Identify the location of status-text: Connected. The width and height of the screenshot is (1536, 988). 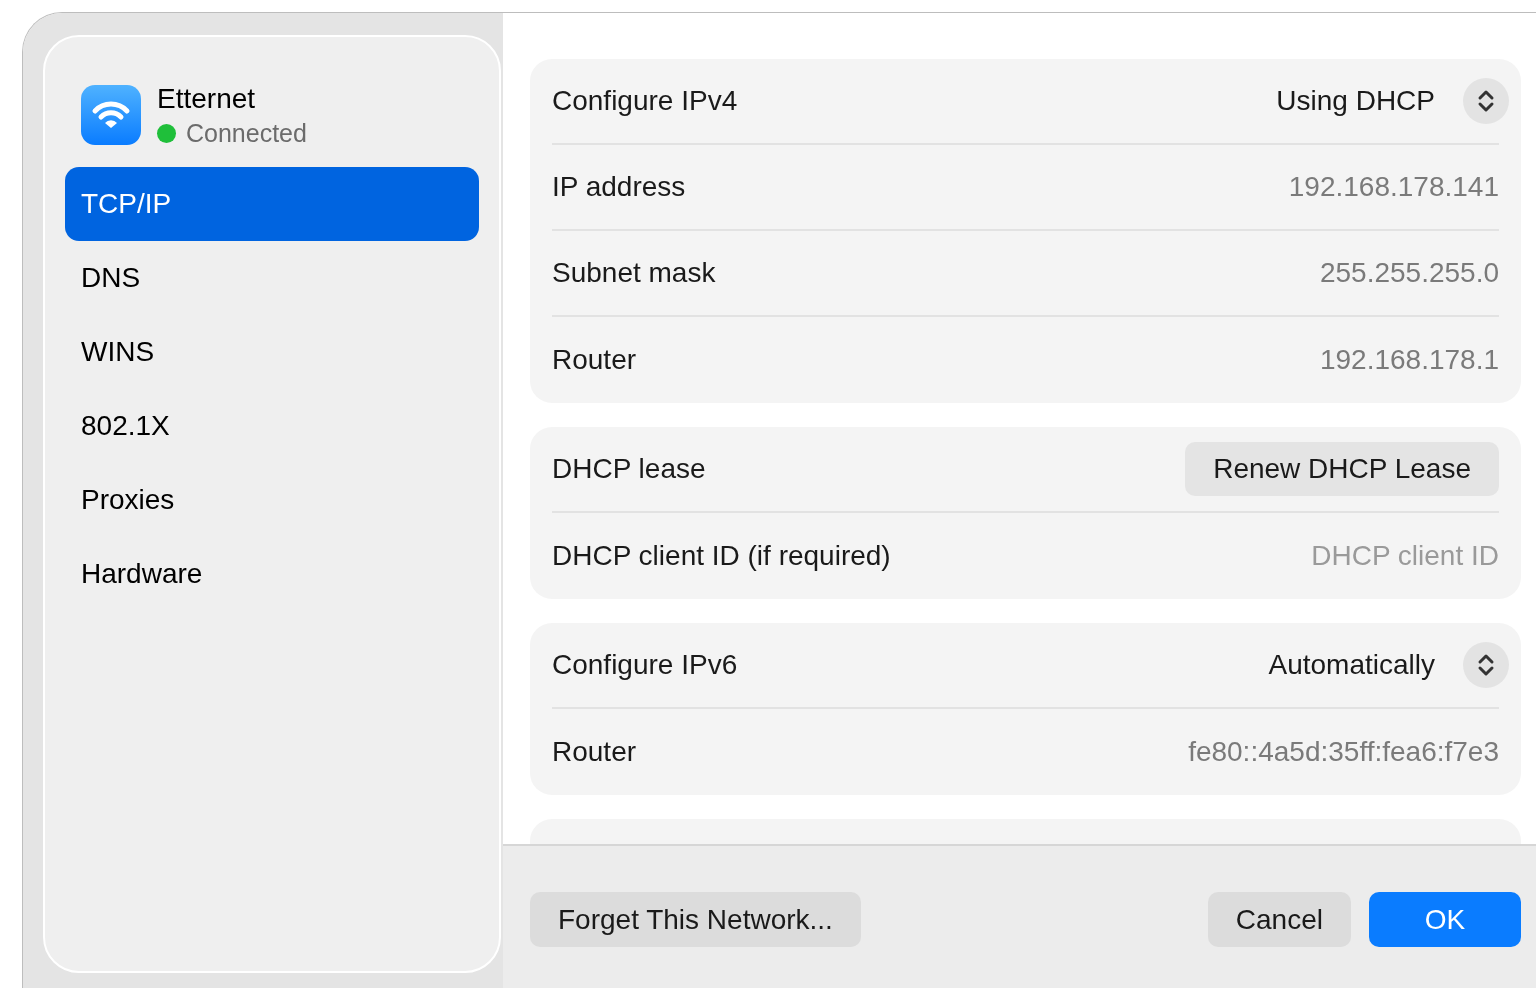
(246, 133).